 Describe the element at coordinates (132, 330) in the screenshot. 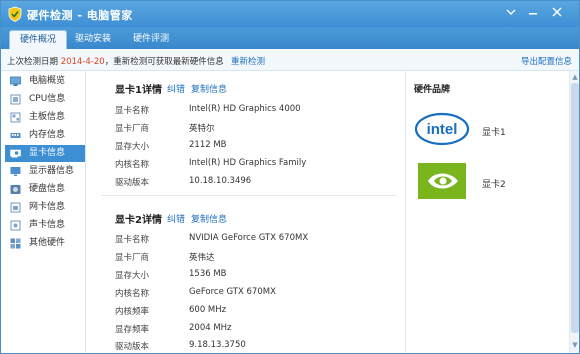

I see `gpu2-row-label: 显存频率` at that location.